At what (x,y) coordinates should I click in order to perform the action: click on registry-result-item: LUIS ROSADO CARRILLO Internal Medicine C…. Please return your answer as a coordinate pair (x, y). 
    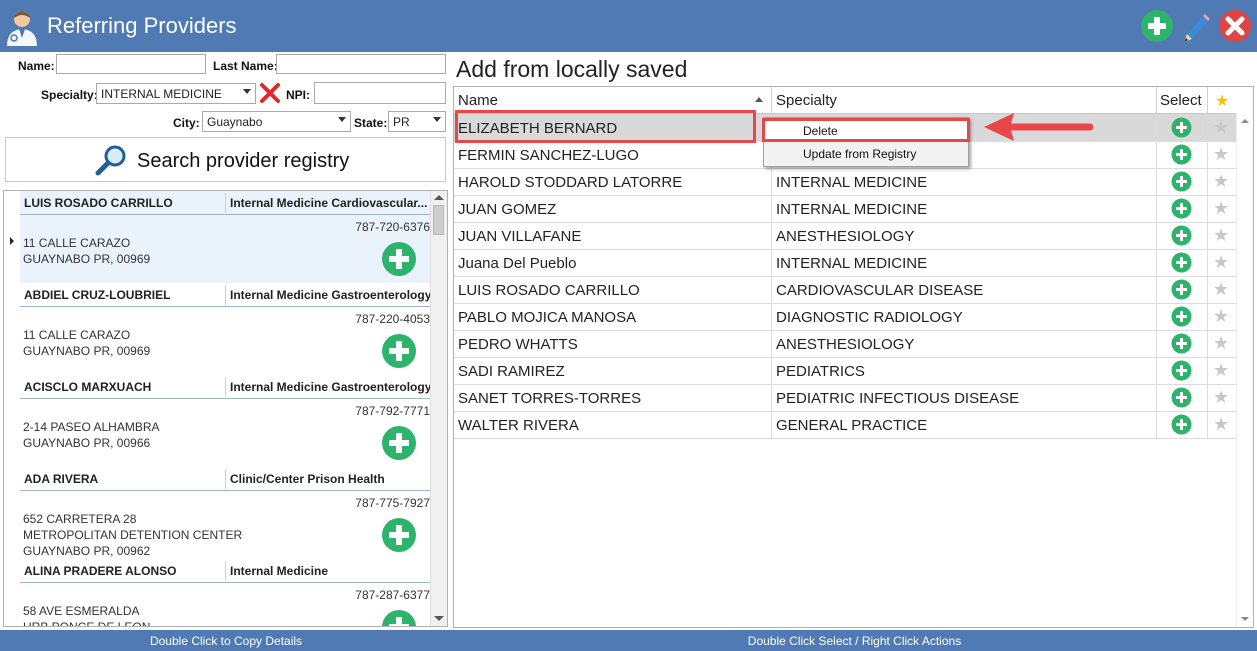
    Looking at the image, I should click on (226, 237).